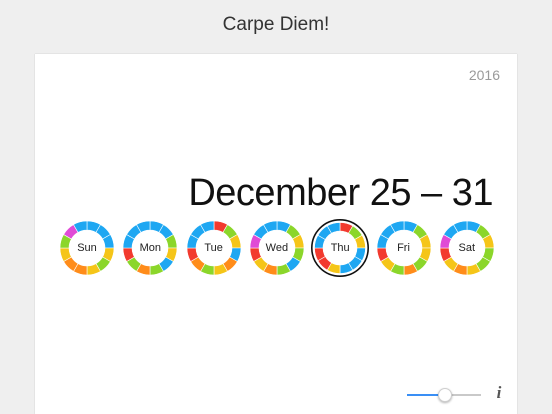 The height and width of the screenshot is (414, 552). I want to click on day-ring-mon: Mon, so click(150, 248).